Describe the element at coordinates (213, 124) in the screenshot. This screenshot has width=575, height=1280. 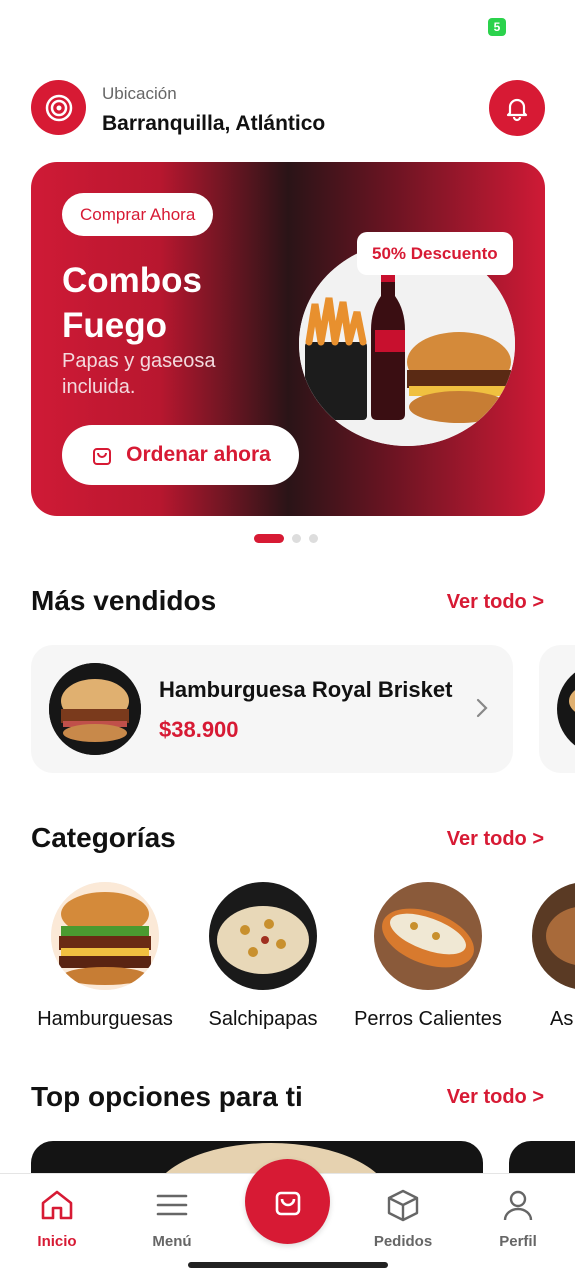
I see `location-value: Barranquilla, Atlántico` at that location.